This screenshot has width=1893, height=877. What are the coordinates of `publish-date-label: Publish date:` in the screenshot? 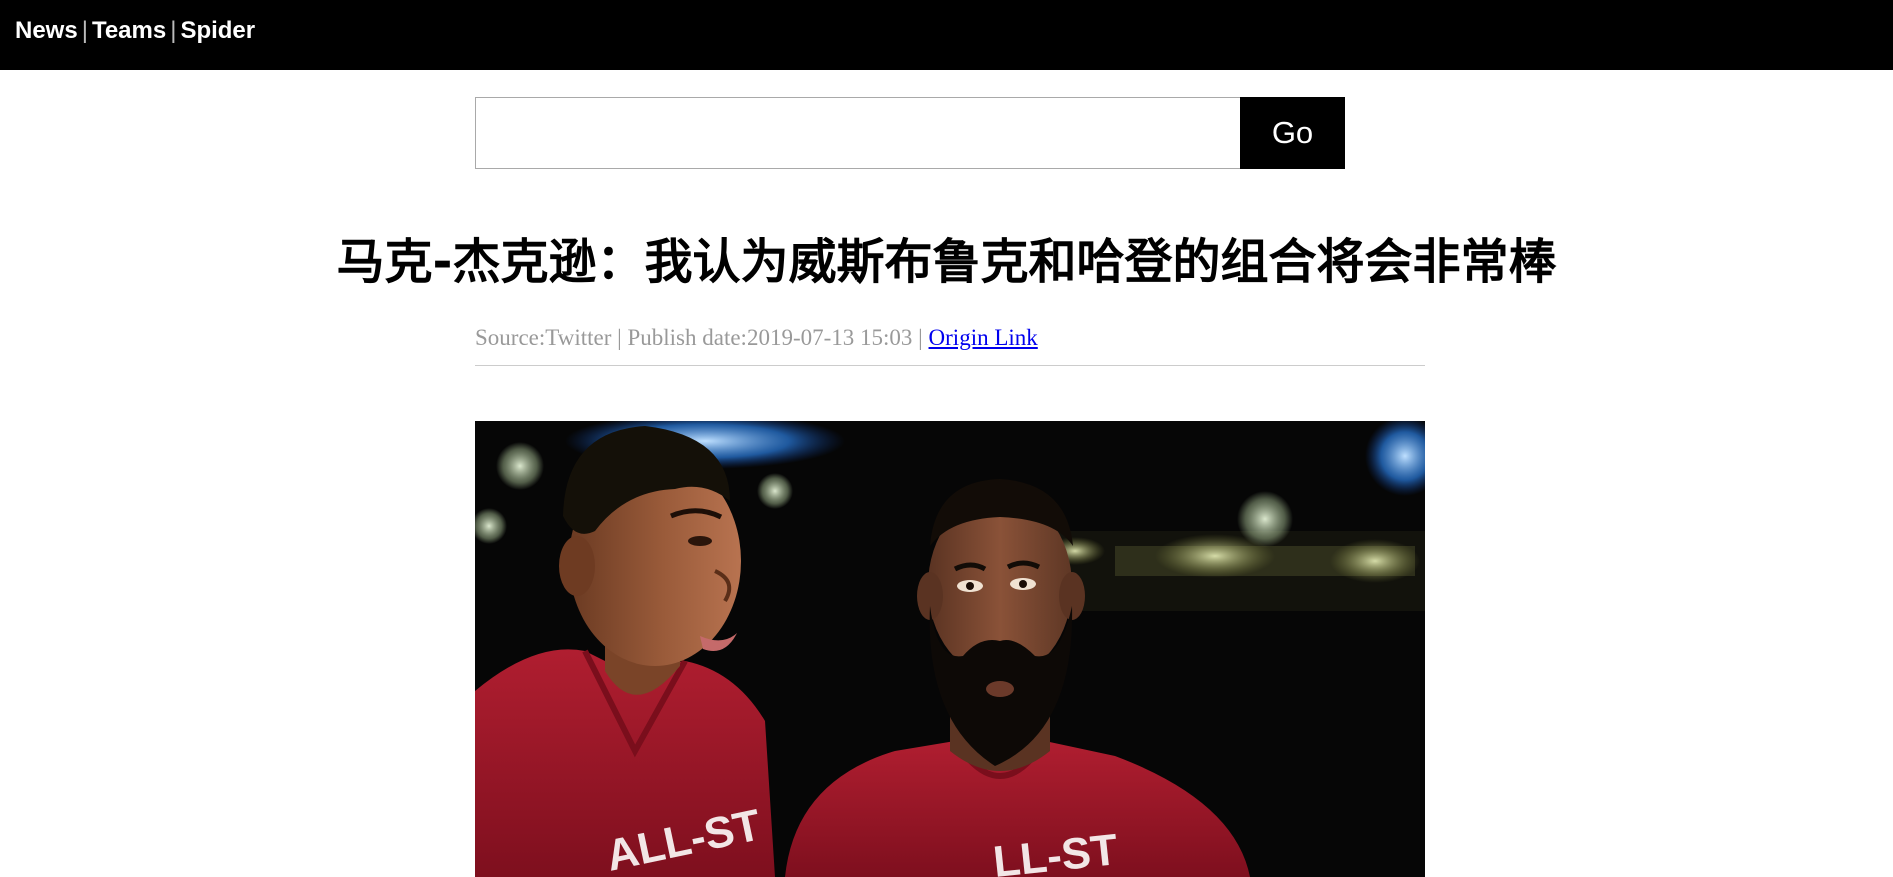 It's located at (687, 337).